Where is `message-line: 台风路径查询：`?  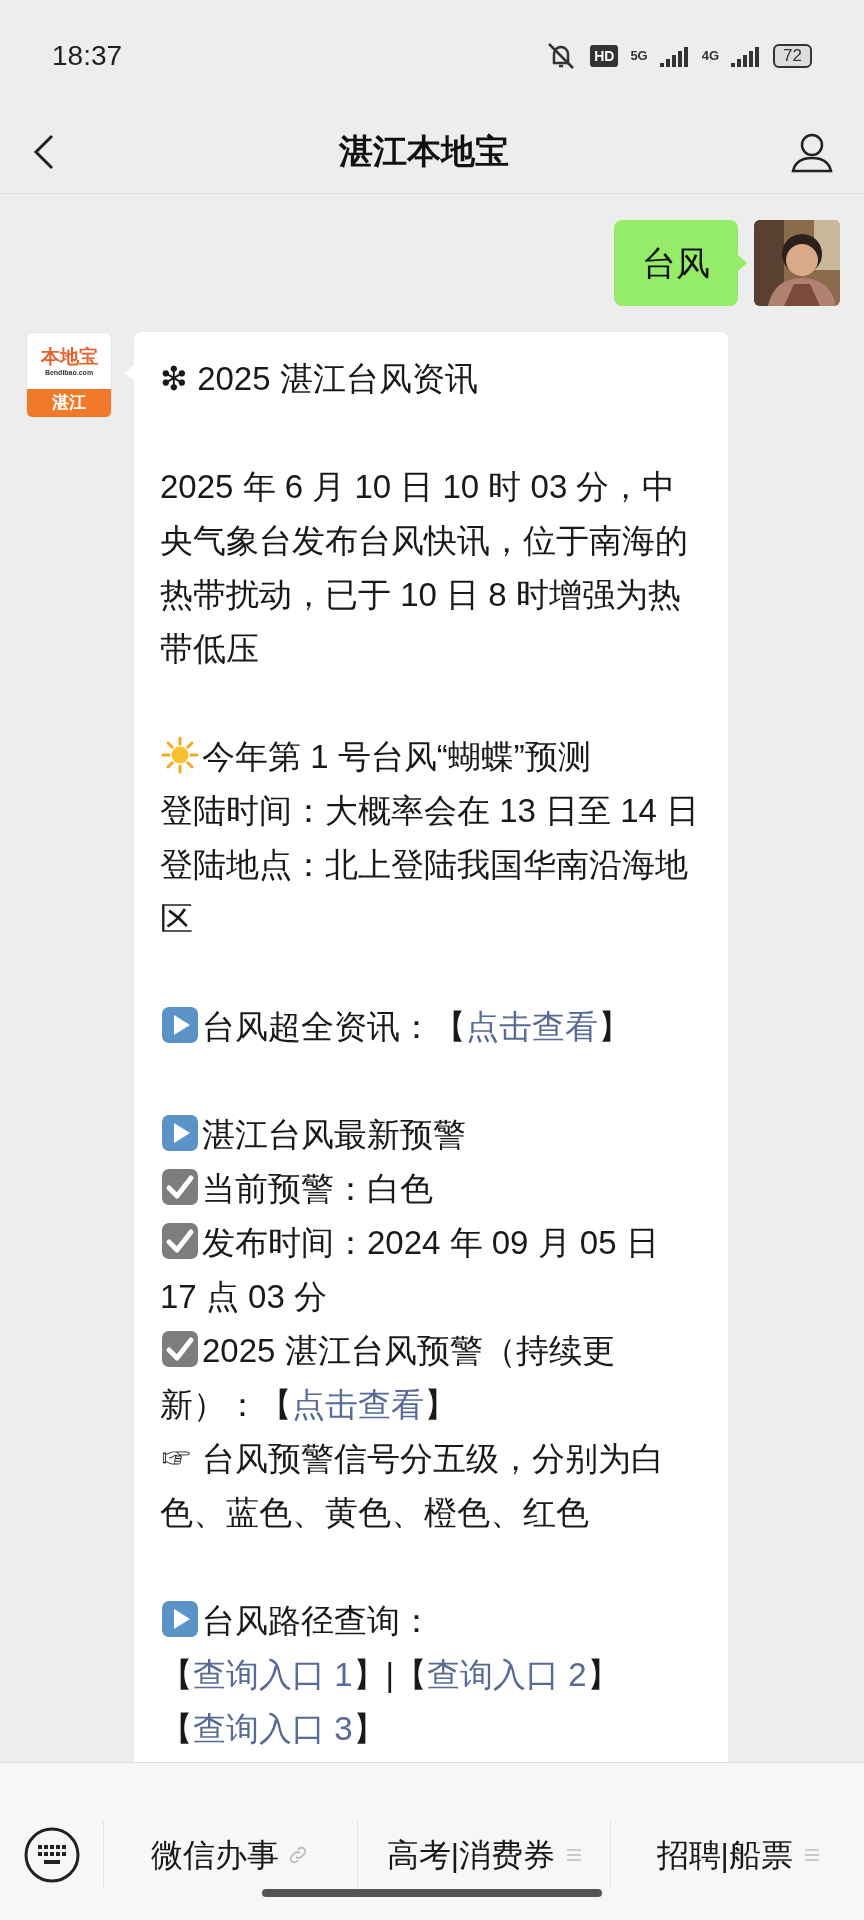 message-line: 台风路径查询： is located at coordinates (431, 1621).